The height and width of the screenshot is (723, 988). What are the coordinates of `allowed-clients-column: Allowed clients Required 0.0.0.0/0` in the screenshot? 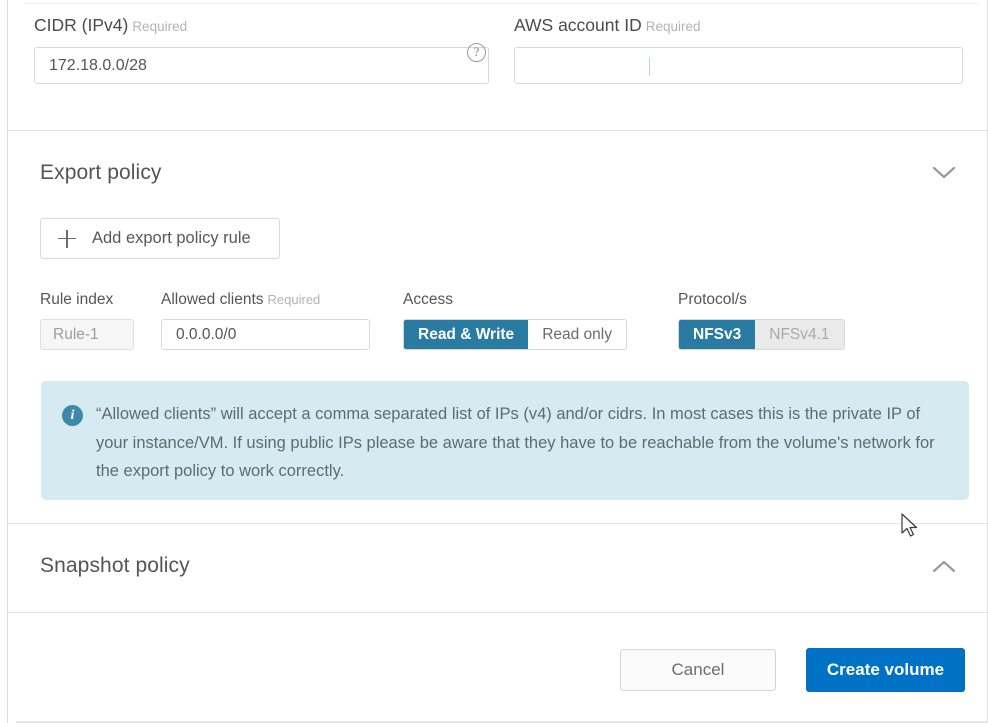 It's located at (265, 320).